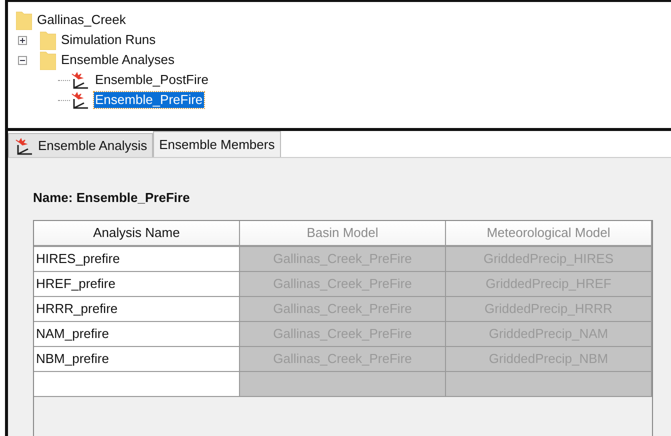 The width and height of the screenshot is (671, 436). I want to click on table-cell: NAM_prefire, so click(137, 334).